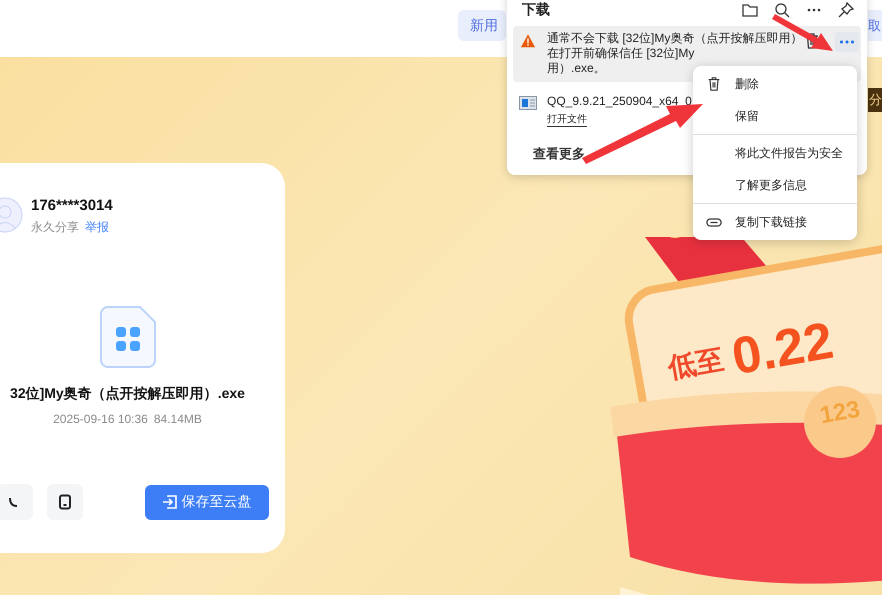 Image resolution: width=882 pixels, height=595 pixels. What do you see at coordinates (100, 419) in the screenshot?
I see `file-date: 2025-09-16 10:36` at bounding box center [100, 419].